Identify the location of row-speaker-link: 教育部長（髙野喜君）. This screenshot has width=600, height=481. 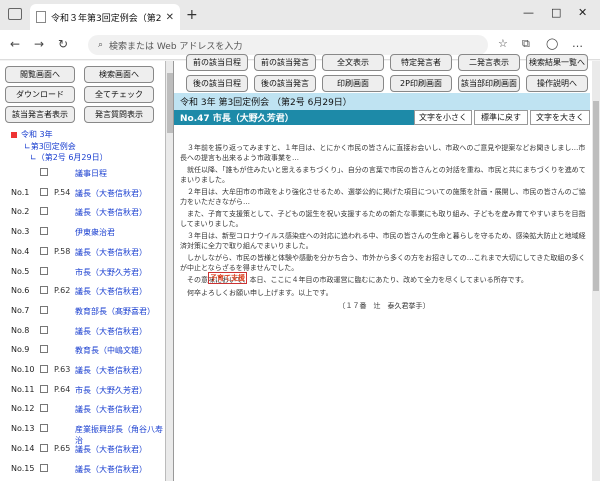
(115, 311).